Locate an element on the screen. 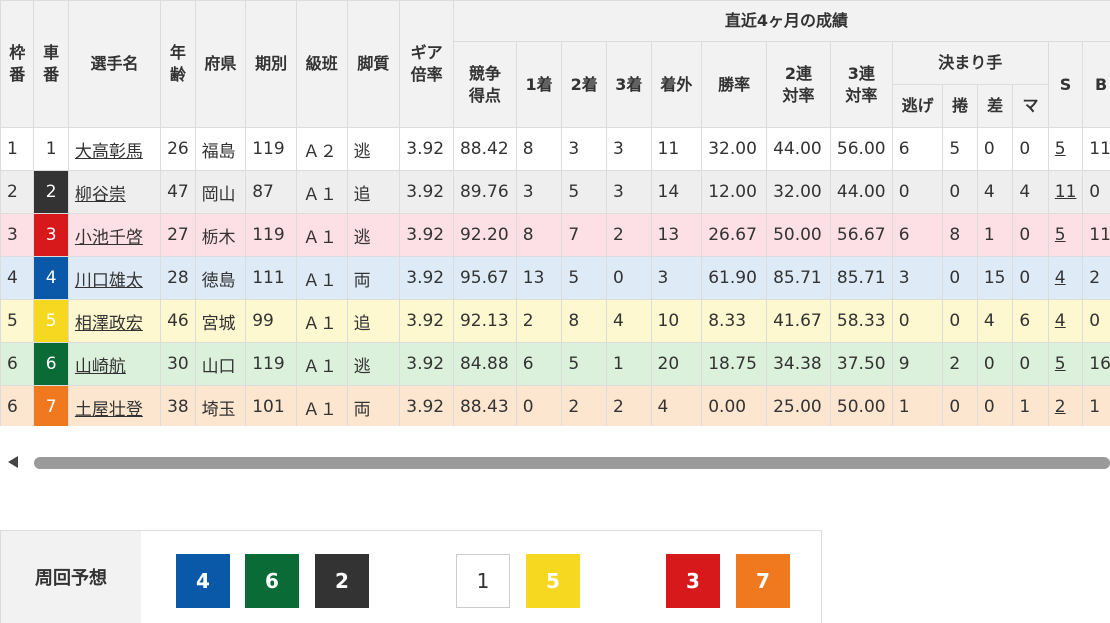  mark-cell: 6 is located at coordinates (1030, 321).